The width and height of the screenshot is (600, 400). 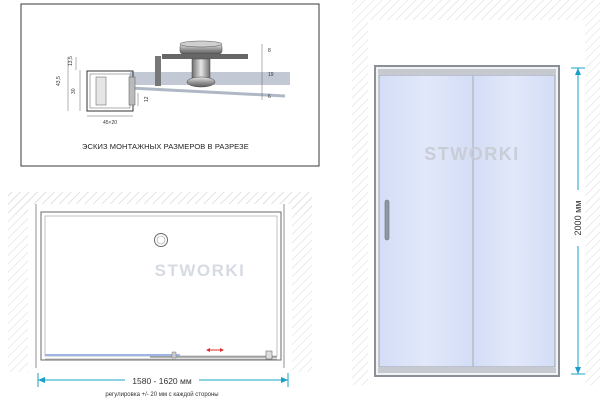 What do you see at coordinates (426, 221) in the screenshot?
I see `sliding-door-panel` at bounding box center [426, 221].